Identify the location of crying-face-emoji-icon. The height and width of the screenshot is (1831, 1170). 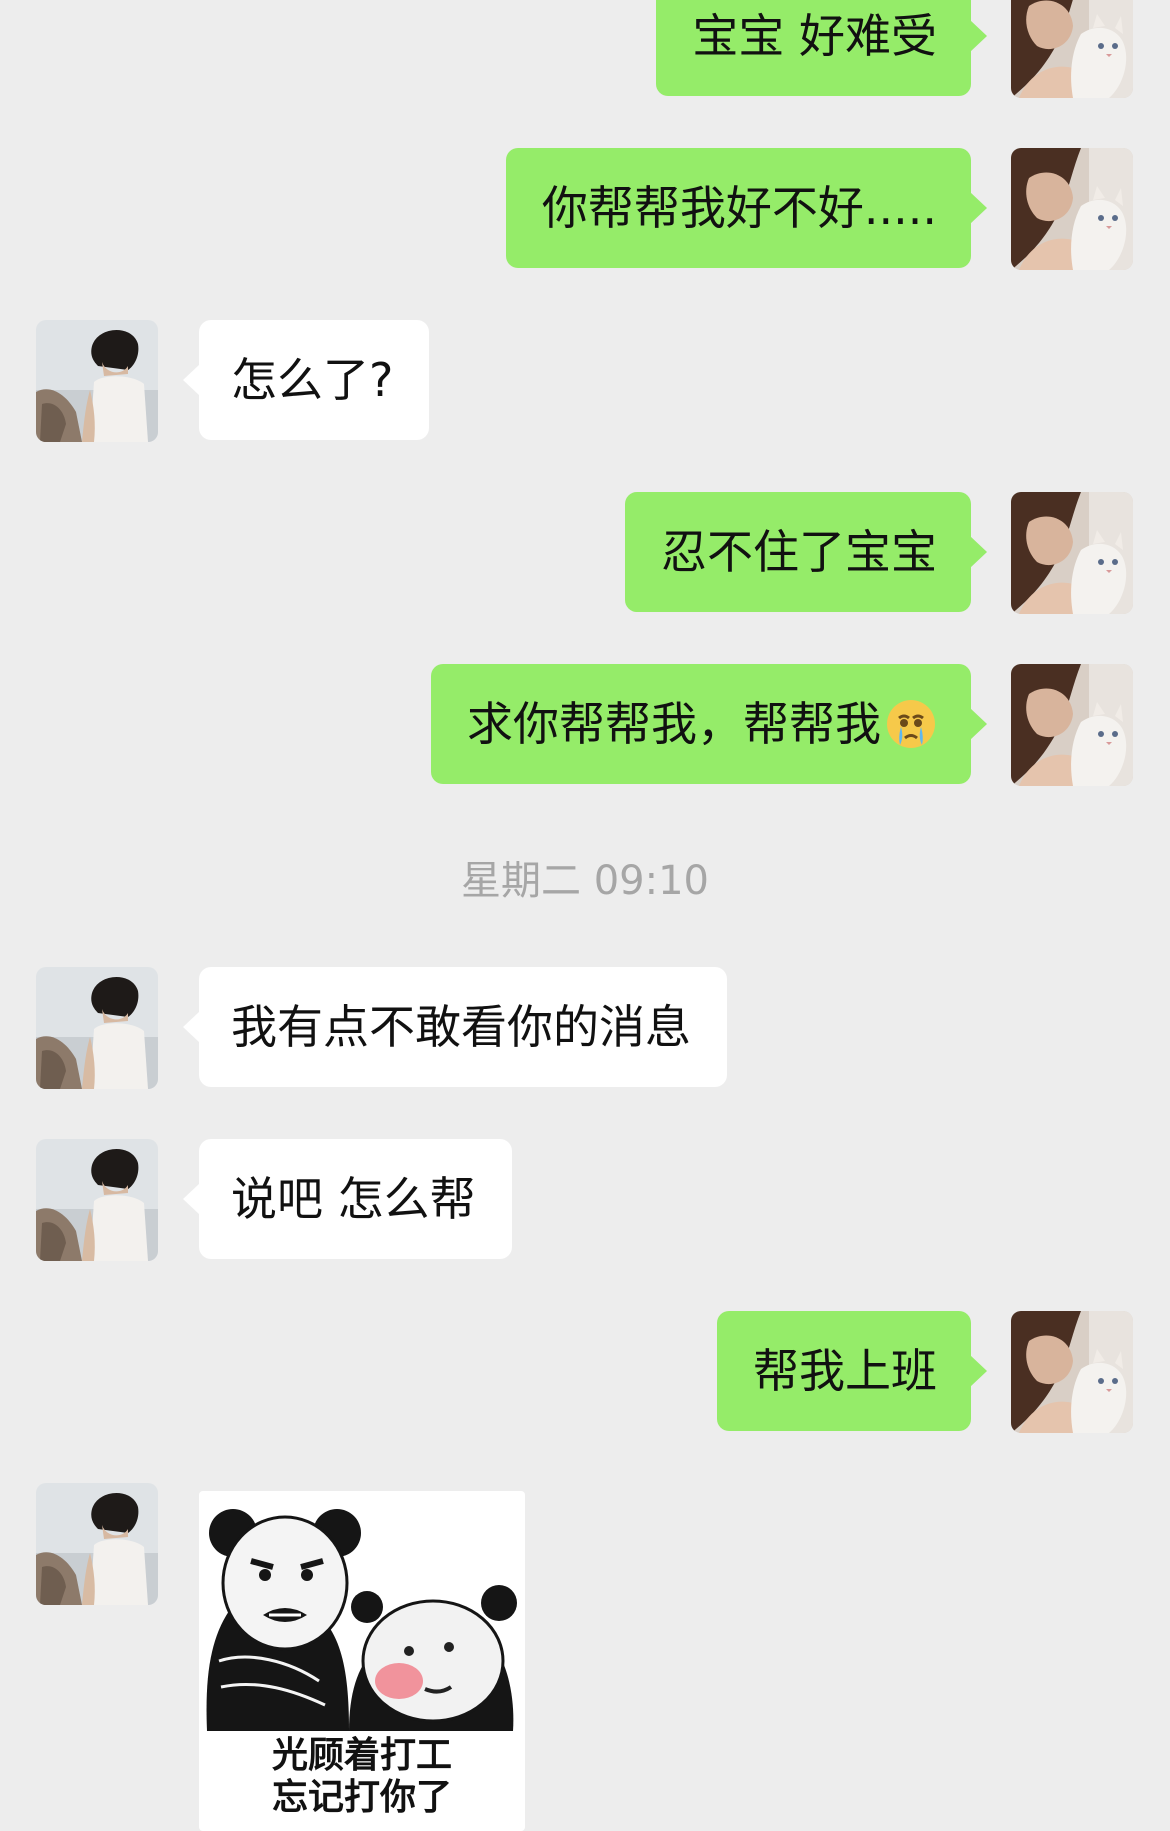
(911, 734).